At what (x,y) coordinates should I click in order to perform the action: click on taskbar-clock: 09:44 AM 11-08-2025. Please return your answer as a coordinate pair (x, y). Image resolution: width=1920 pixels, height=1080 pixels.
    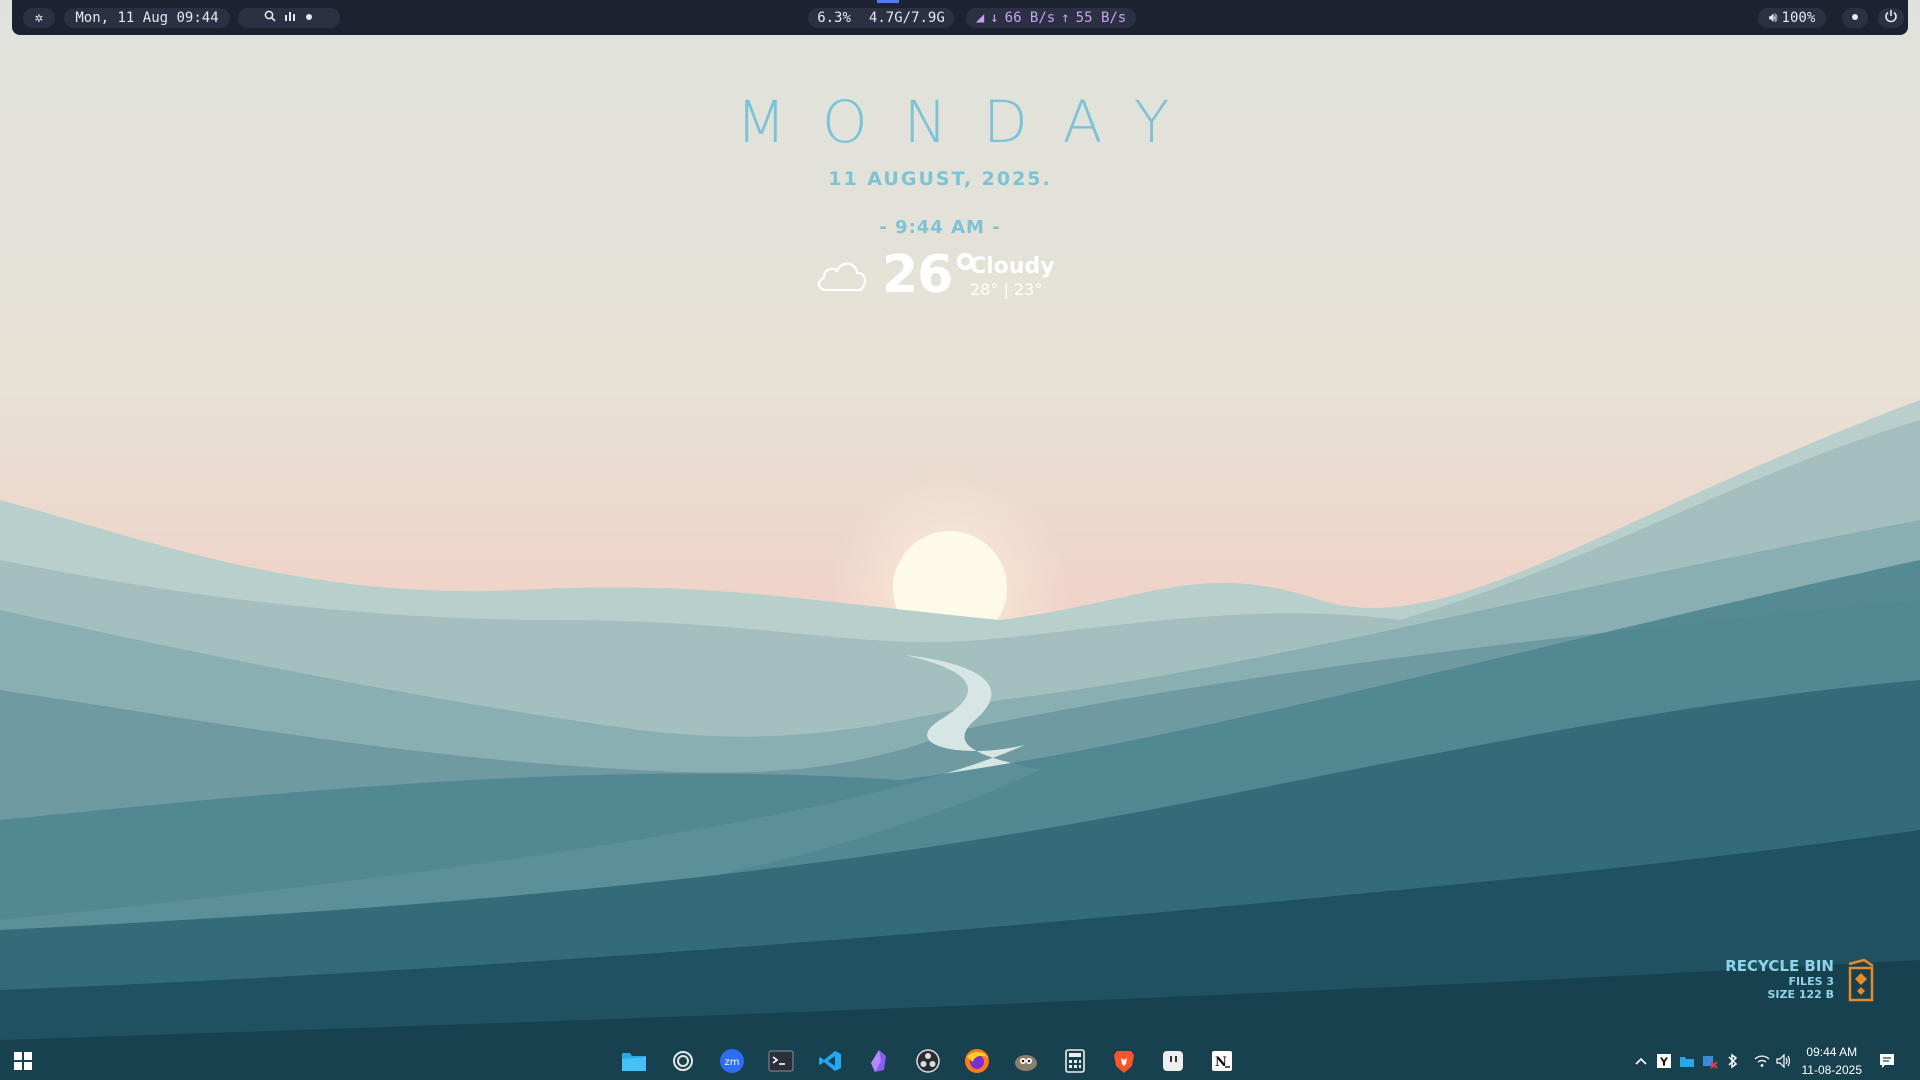
    Looking at the image, I should click on (1832, 1061).